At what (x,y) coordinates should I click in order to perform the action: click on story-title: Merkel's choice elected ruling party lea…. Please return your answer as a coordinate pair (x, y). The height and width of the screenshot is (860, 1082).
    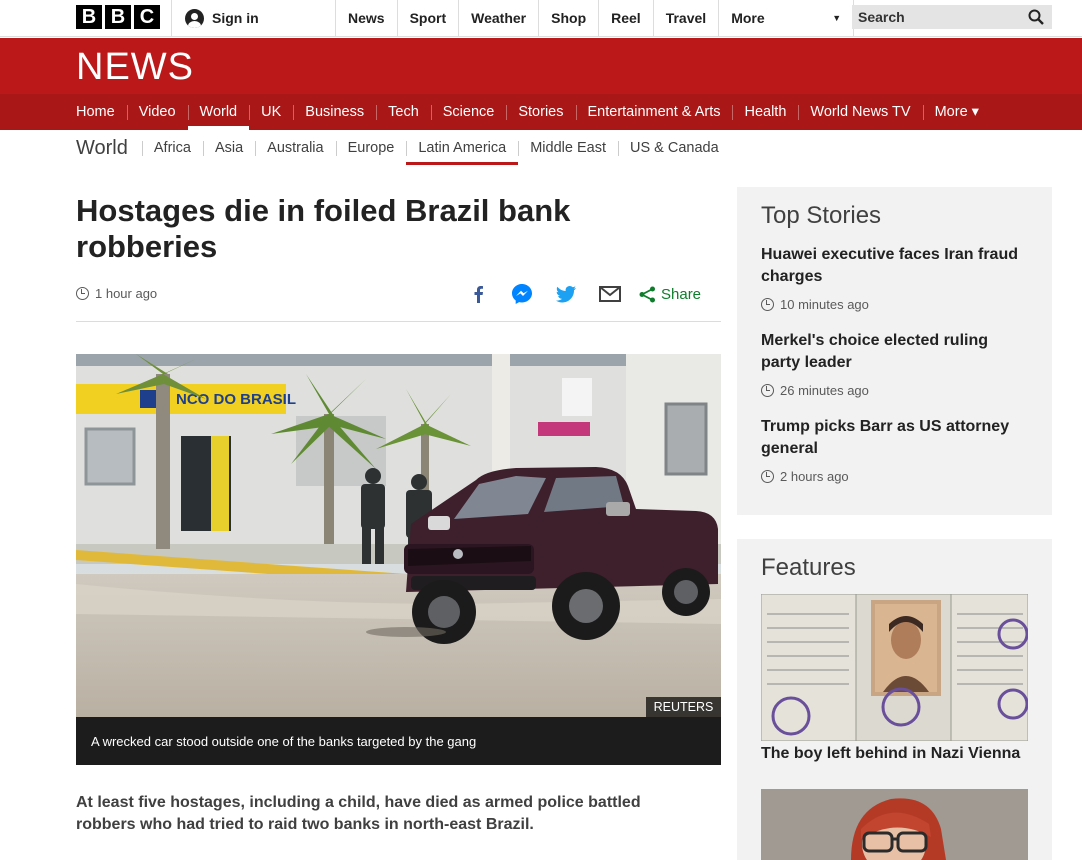
    Looking at the image, I should click on (894, 352).